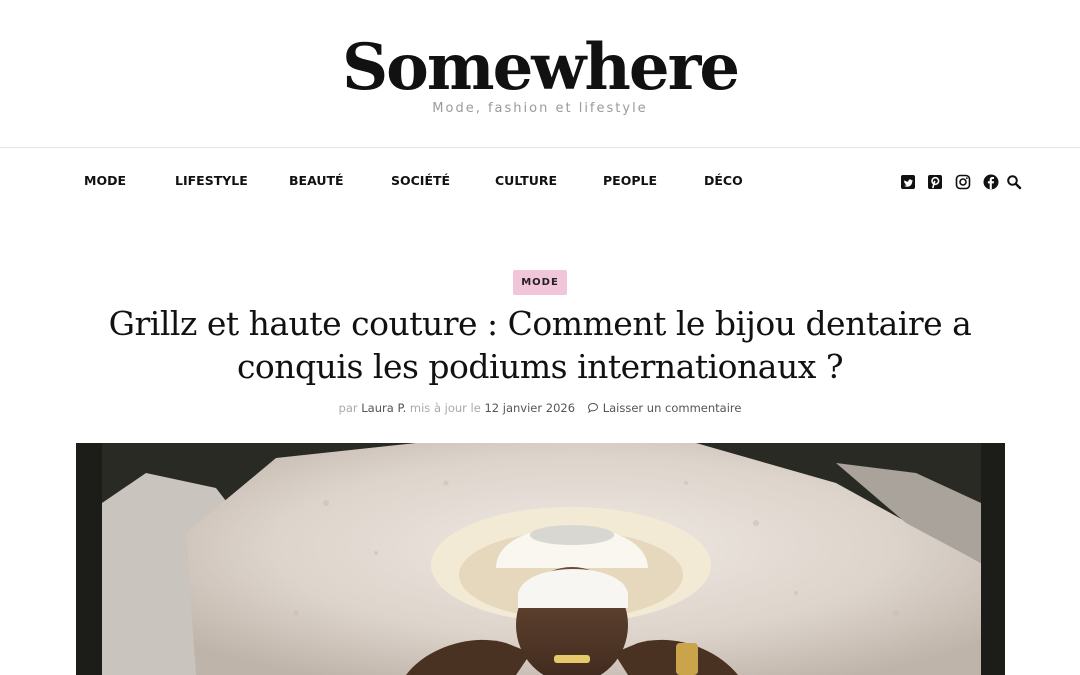  What do you see at coordinates (530, 408) in the screenshot?
I see `article-date: 12 janvier 2026` at bounding box center [530, 408].